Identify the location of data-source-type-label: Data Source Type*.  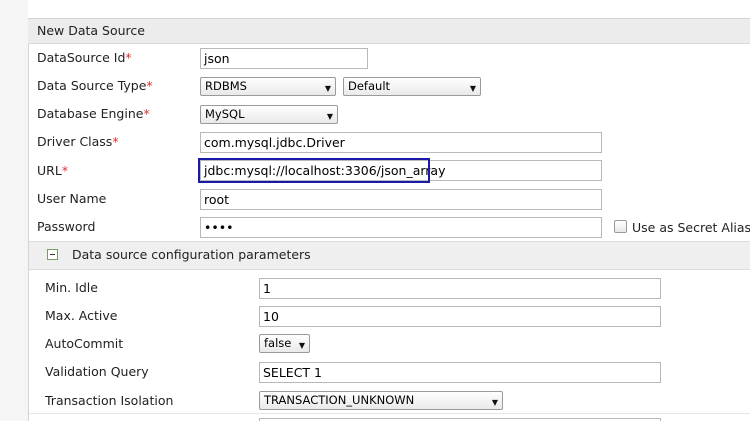
(95, 85).